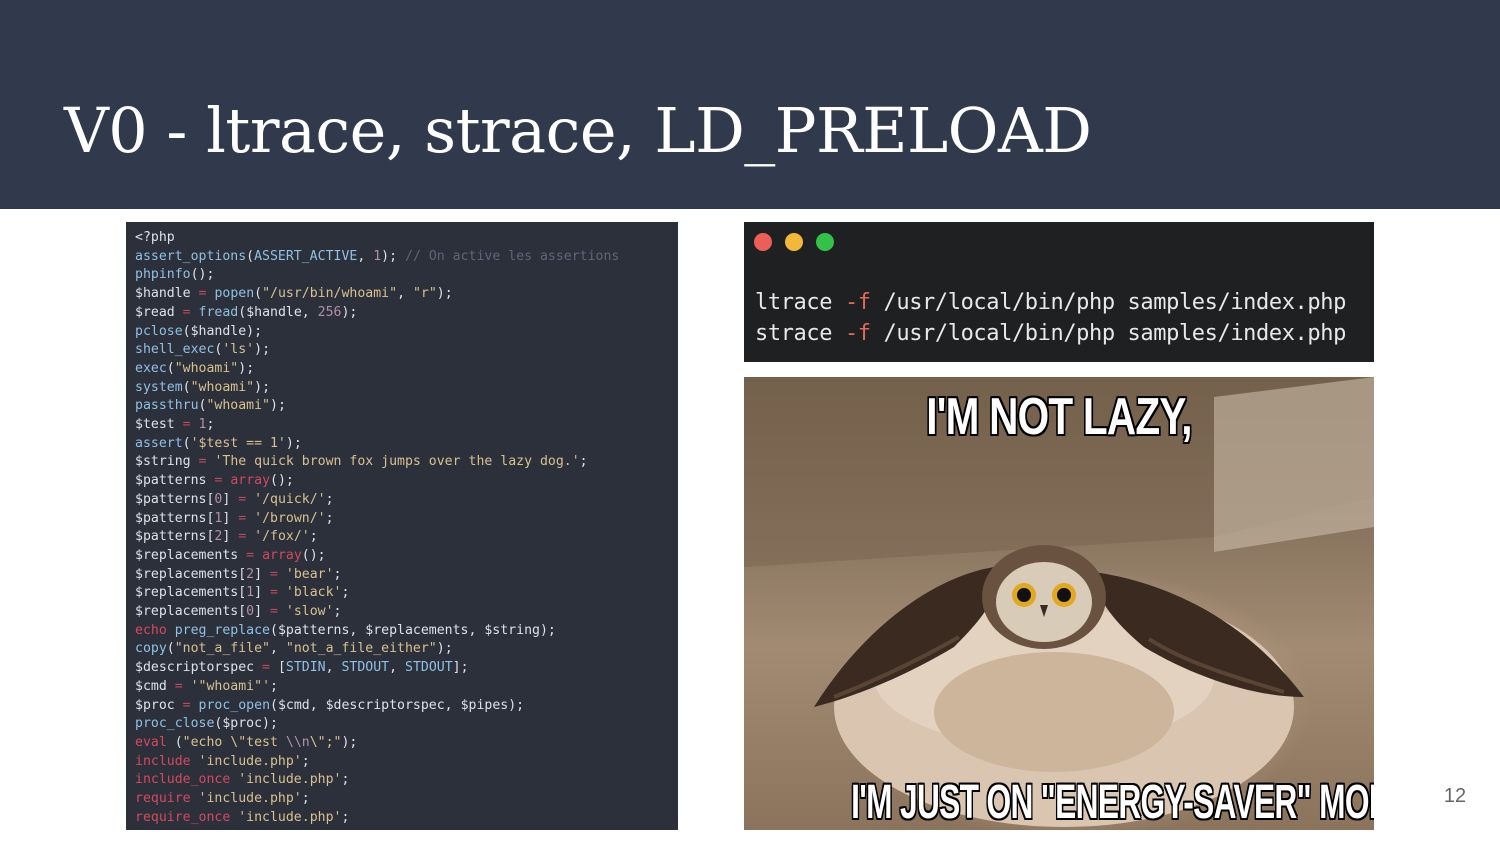 The height and width of the screenshot is (844, 1500). Describe the element at coordinates (282, 555) in the screenshot. I see `code-token: array` at that location.